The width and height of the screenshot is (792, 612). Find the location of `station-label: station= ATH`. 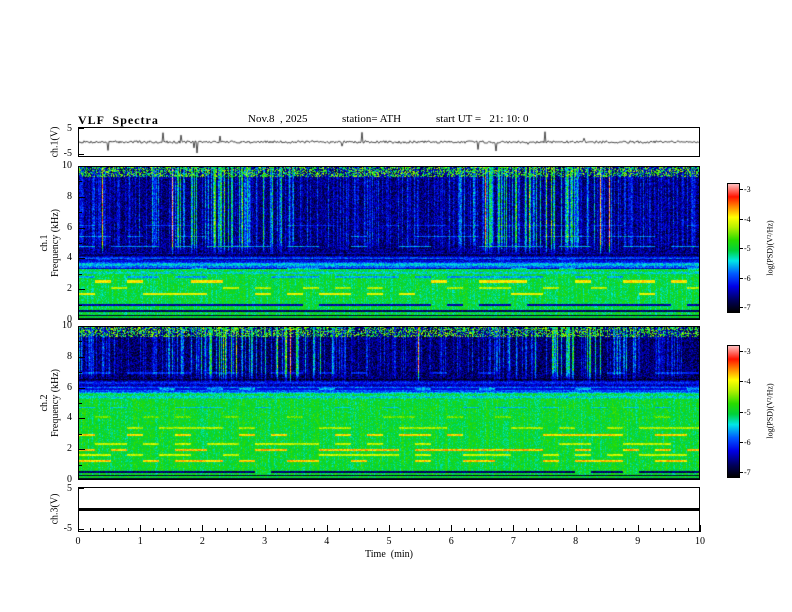

station-label: station= ATH is located at coordinates (372, 119).